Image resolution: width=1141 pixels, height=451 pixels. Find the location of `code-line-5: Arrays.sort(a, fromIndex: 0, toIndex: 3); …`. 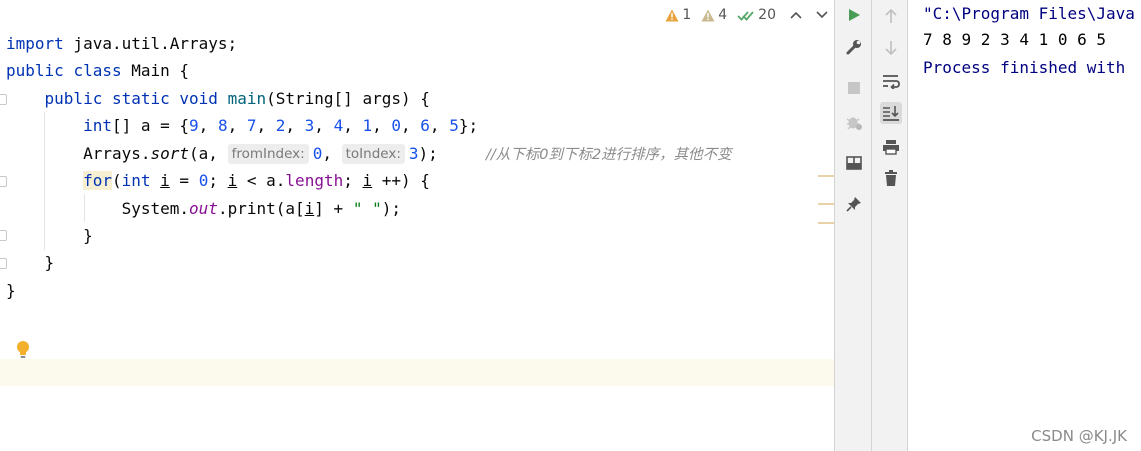

code-line-5: Arrays.sort(a, fromIndex: 0, toIndex: 3); … is located at coordinates (369, 153).